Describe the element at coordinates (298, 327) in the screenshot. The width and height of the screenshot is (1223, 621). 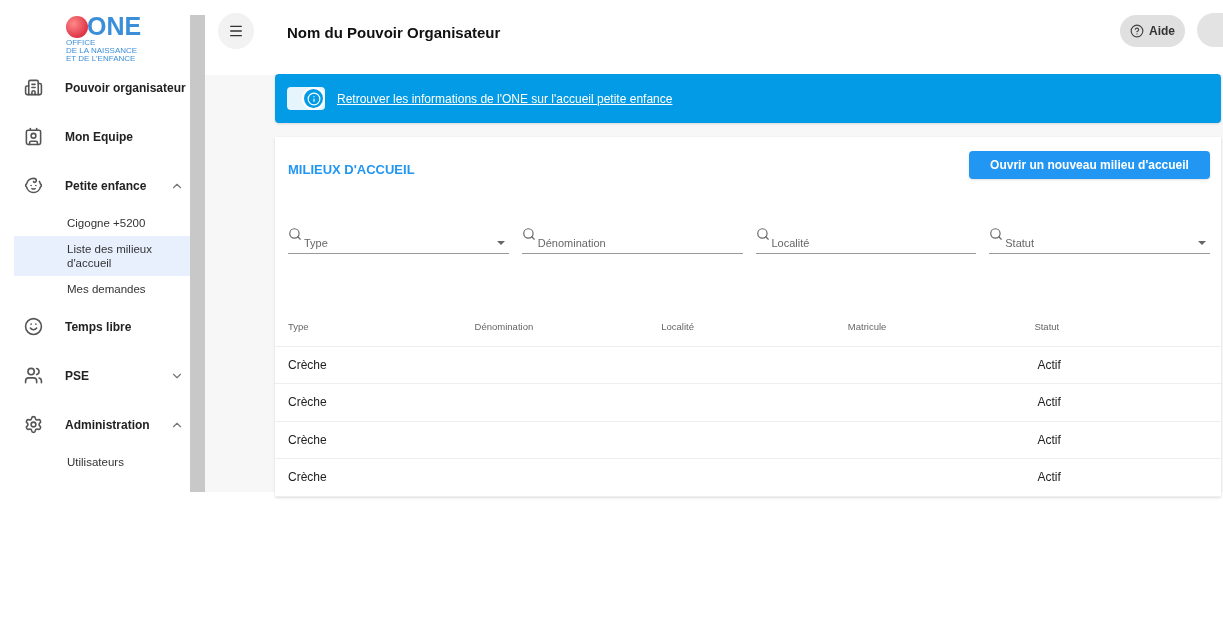
I see `column-header: Type` at that location.